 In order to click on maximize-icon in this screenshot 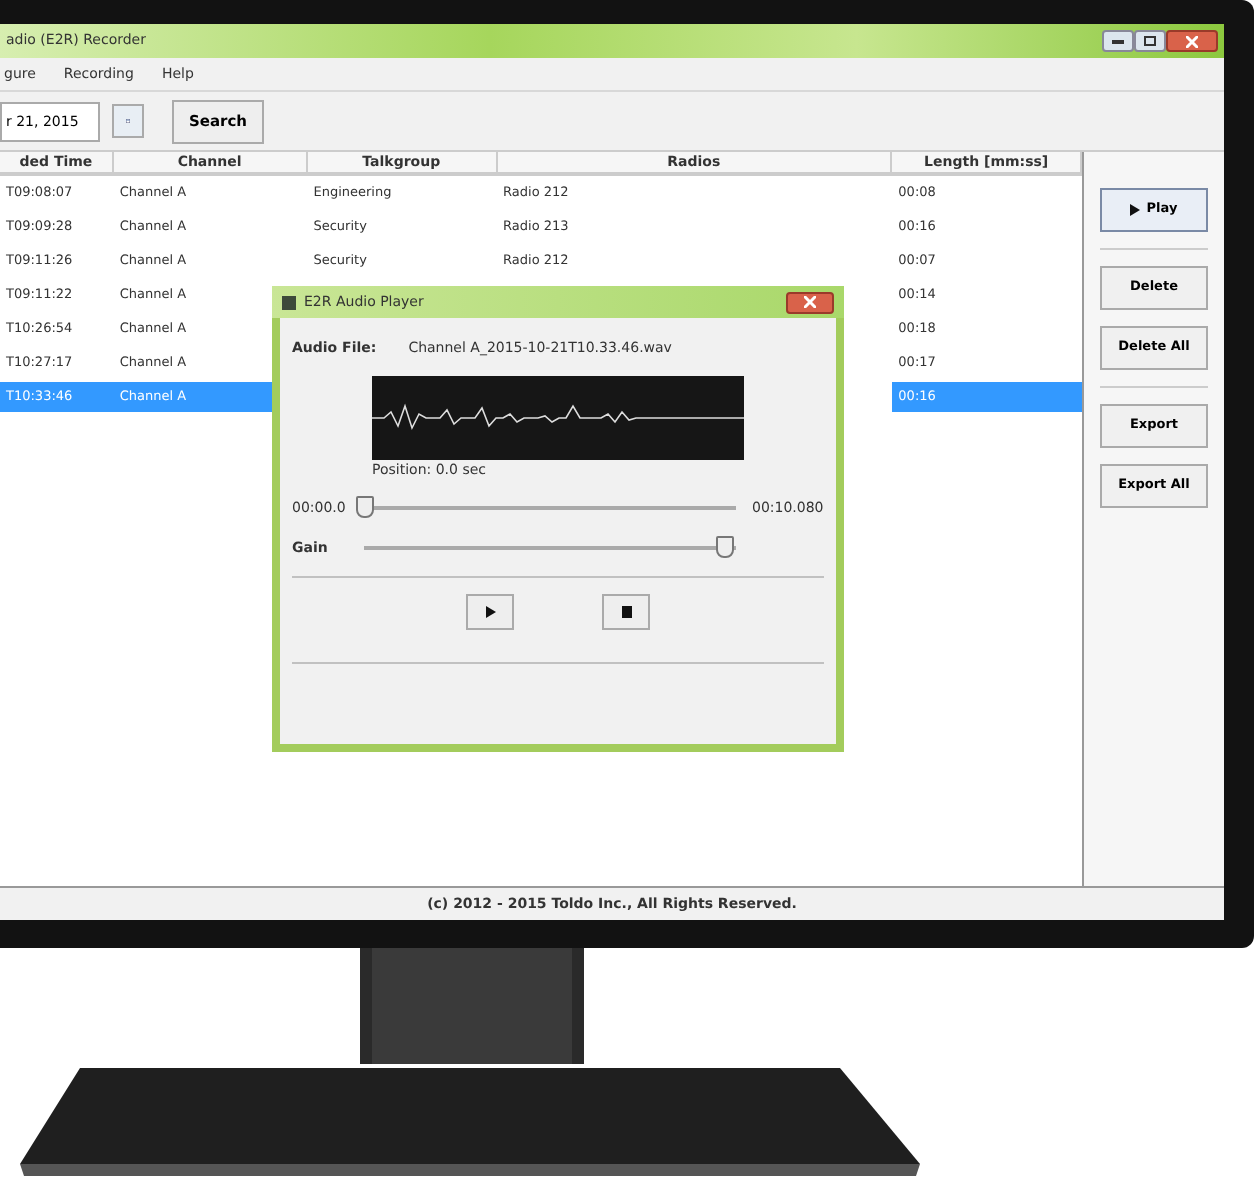, I will do `click(1150, 41)`.